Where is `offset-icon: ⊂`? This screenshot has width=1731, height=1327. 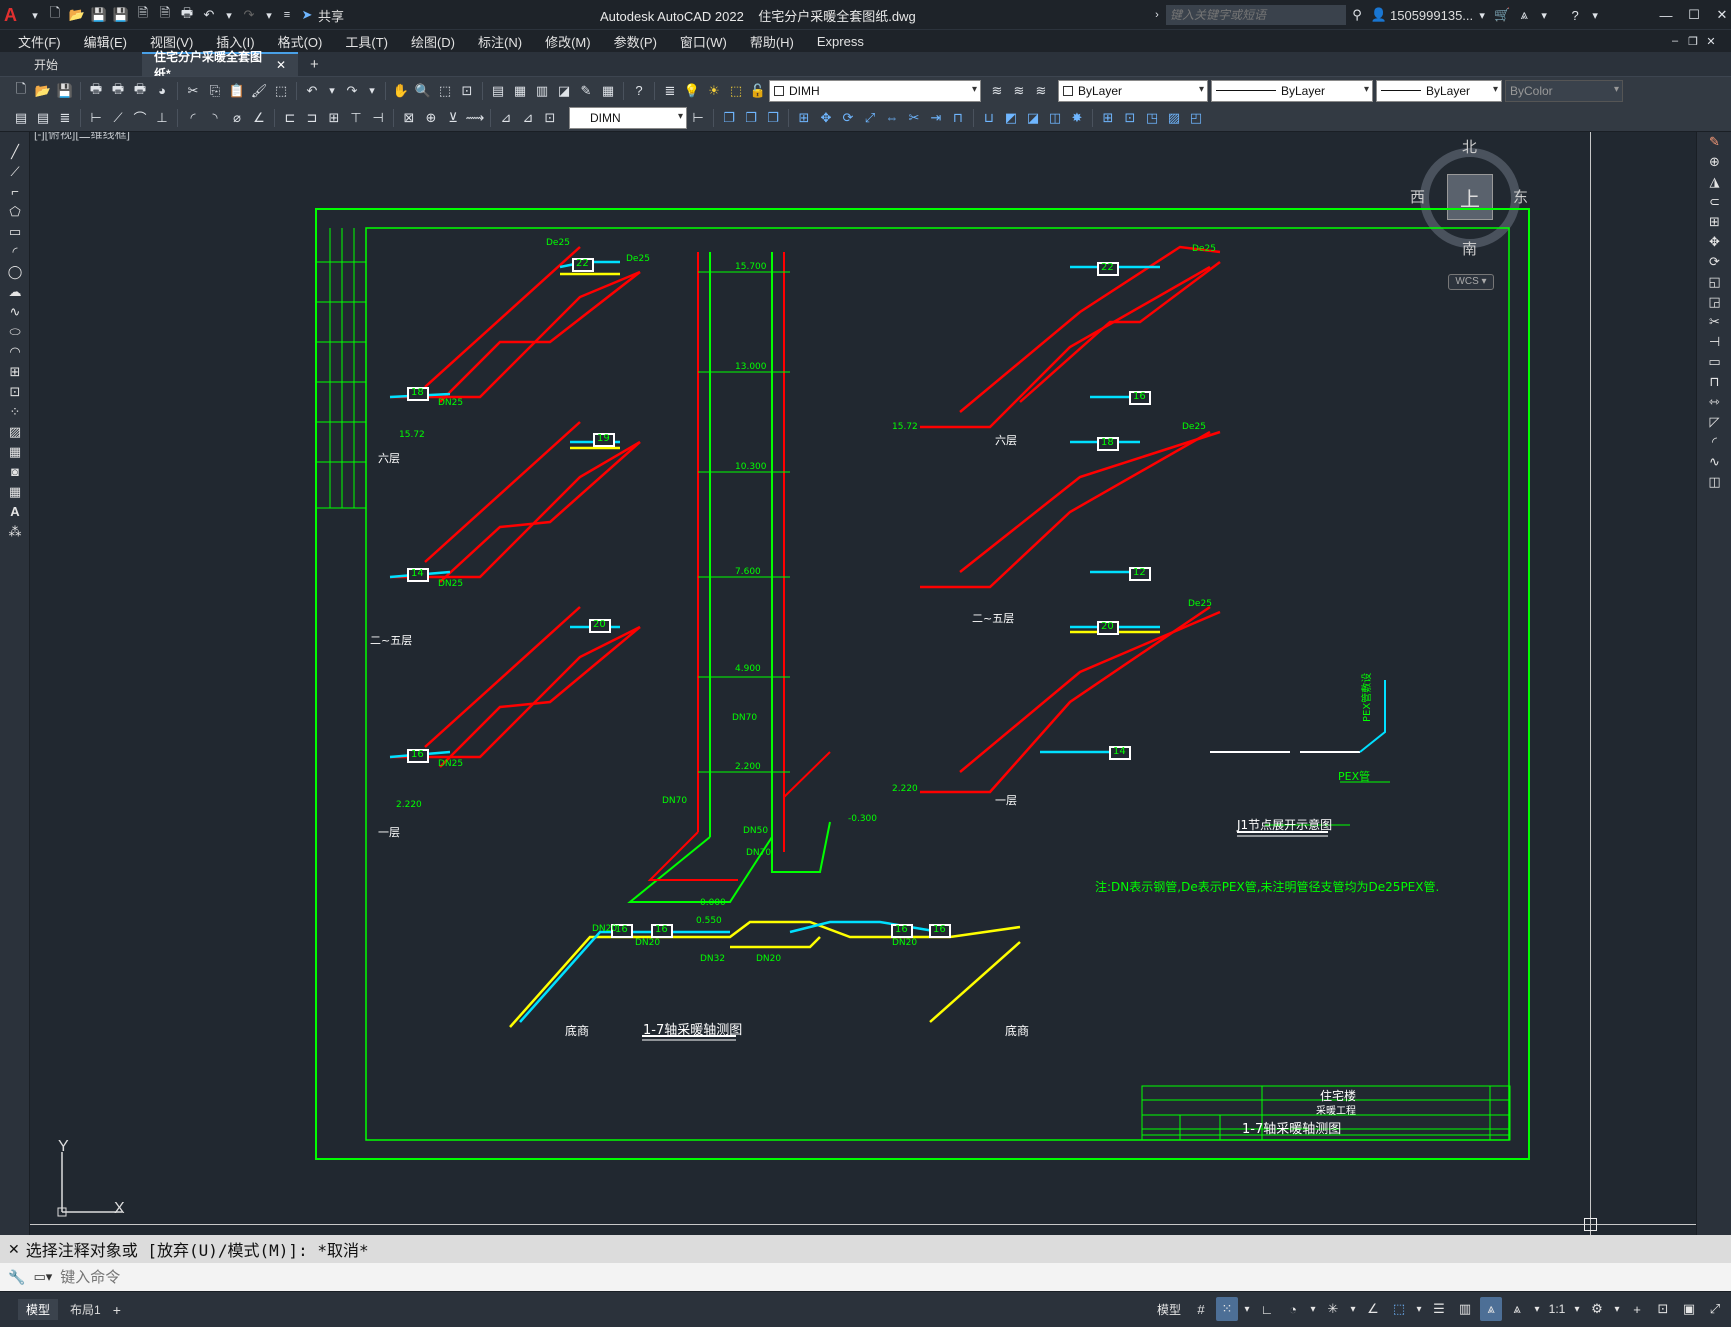 offset-icon: ⊂ is located at coordinates (1714, 202).